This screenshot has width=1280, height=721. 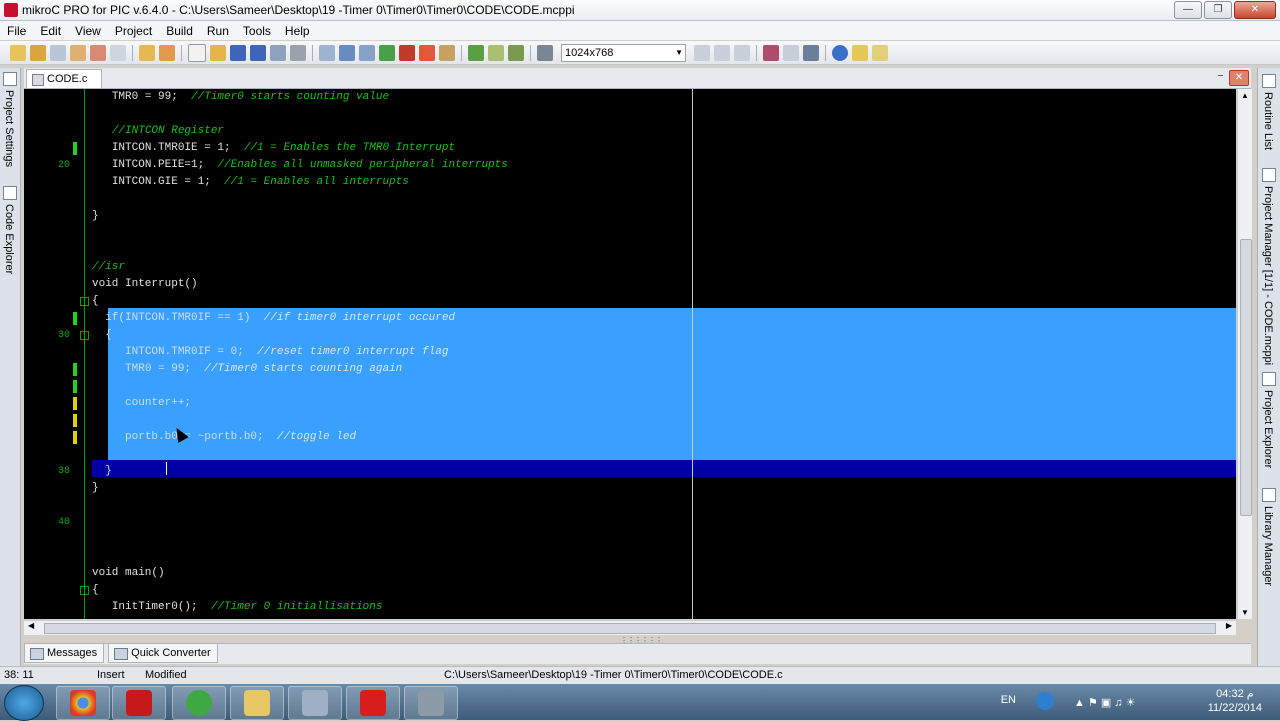 I want to click on start-button, so click(x=24, y=703).